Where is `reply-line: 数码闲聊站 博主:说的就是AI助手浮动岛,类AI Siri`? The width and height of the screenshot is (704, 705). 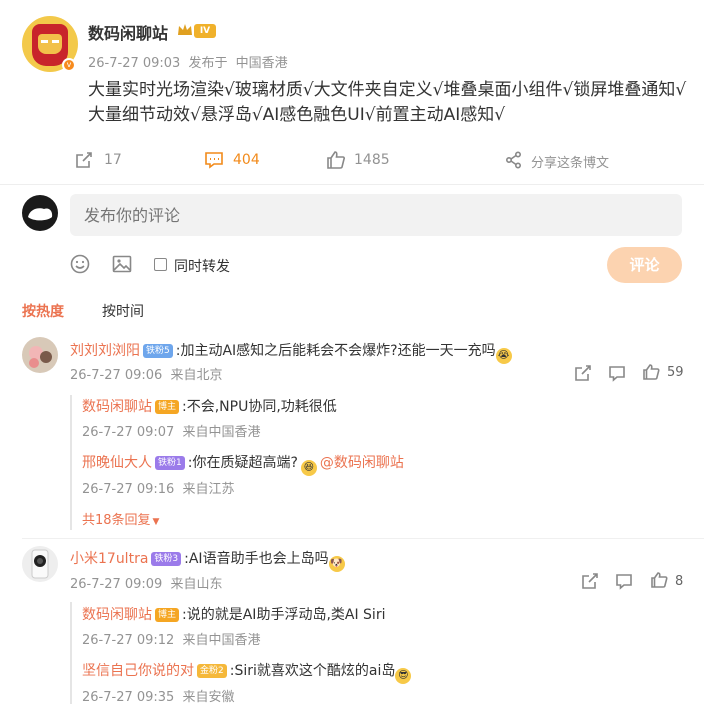 reply-line: 数码闲聊站 博主:说的就是AI助手浮动岛,类AI Siri is located at coordinates (233, 614).